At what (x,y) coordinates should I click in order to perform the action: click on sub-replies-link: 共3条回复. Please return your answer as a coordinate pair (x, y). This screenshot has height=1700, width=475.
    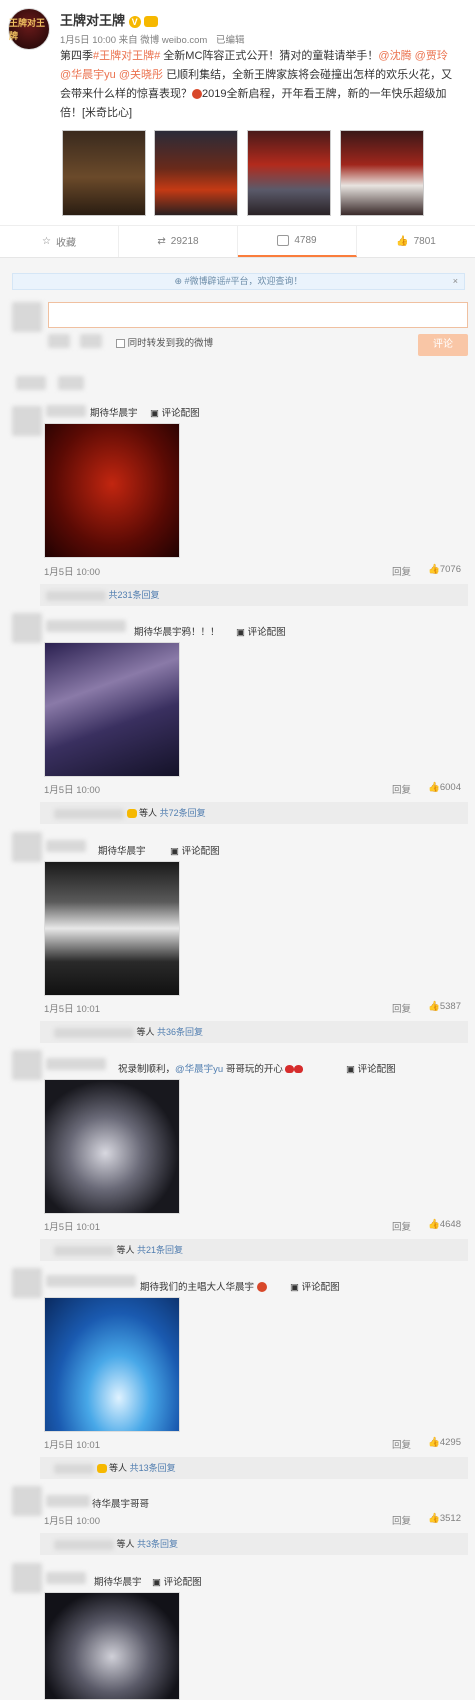
    Looking at the image, I should click on (157, 1544).